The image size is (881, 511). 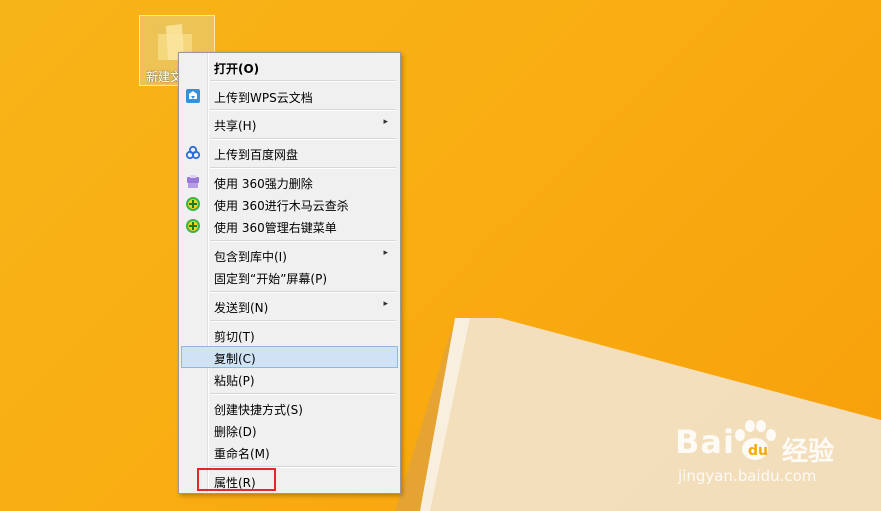 I want to click on menu-item-label: 复制(C), so click(x=235, y=359).